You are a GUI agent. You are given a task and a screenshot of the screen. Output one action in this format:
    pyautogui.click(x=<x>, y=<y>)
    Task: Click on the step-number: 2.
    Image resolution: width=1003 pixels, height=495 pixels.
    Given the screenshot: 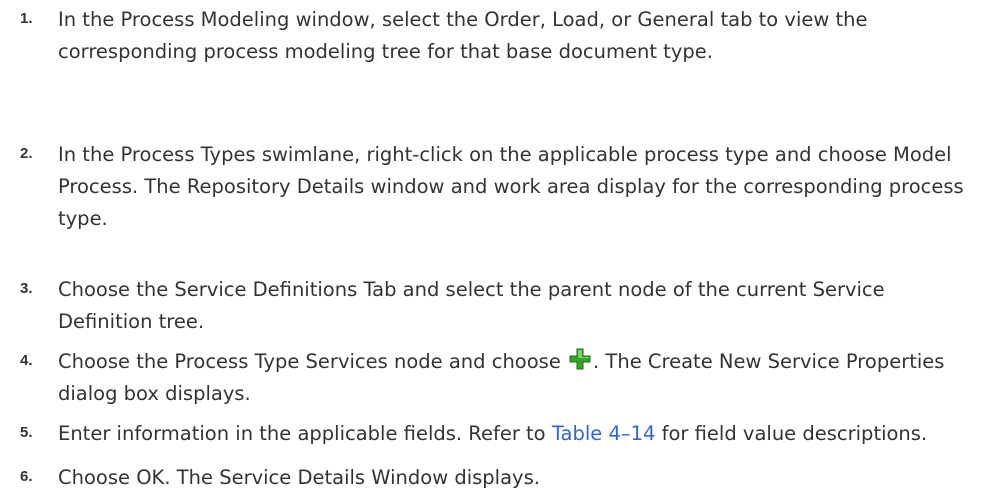 What is the action you would take?
    pyautogui.click(x=26, y=153)
    